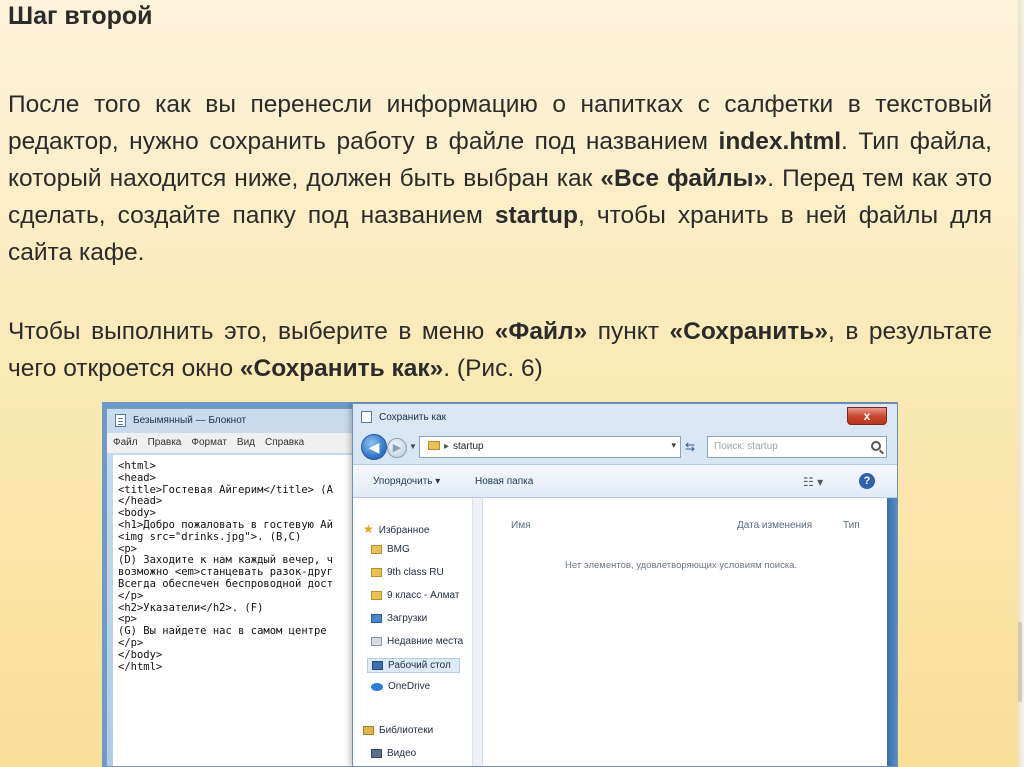  What do you see at coordinates (390, 549) in the screenshot?
I see `nav-item-bmg: BMG` at bounding box center [390, 549].